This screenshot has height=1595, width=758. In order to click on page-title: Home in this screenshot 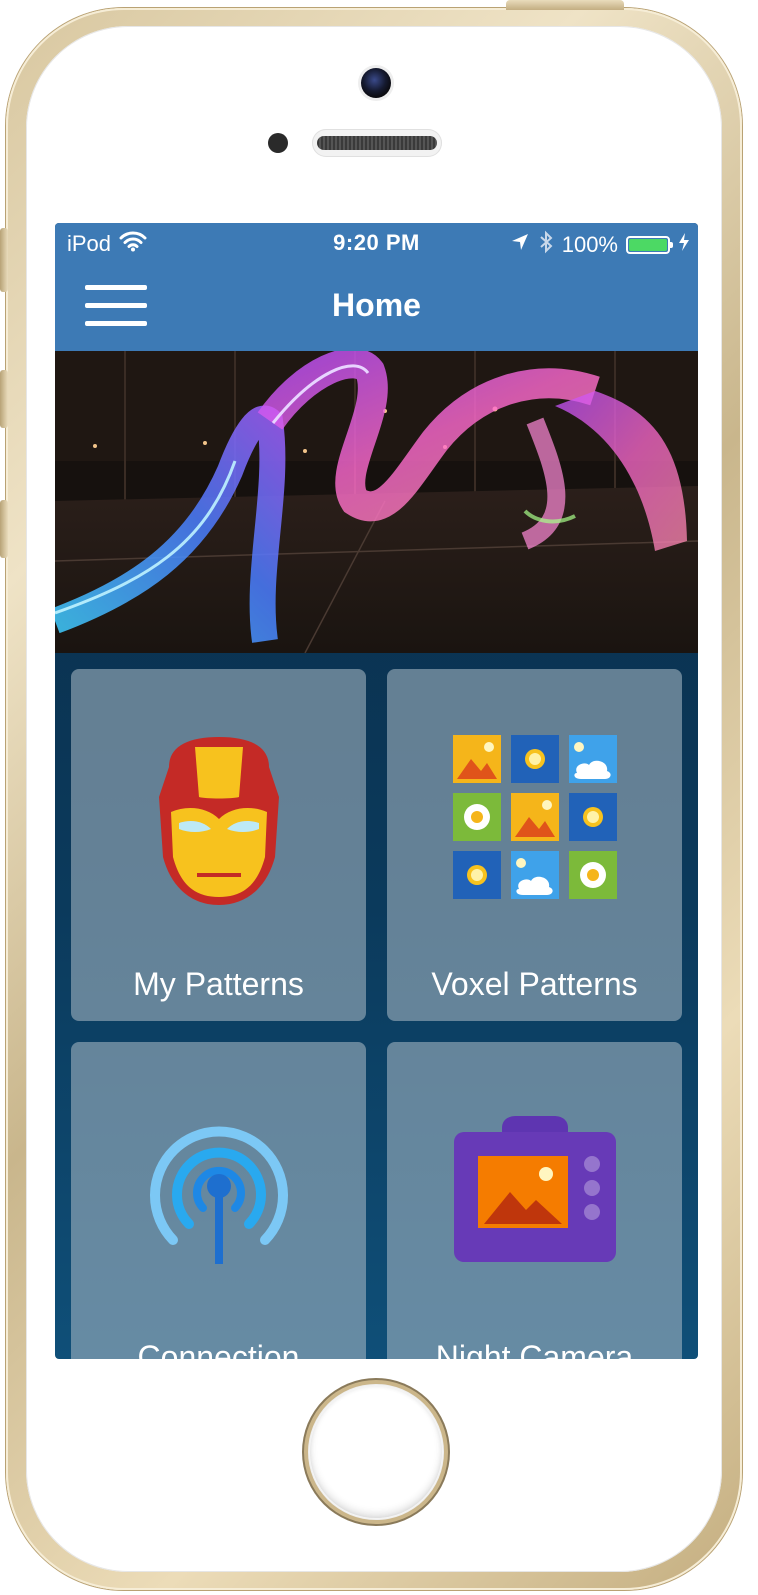, I will do `click(376, 305)`.